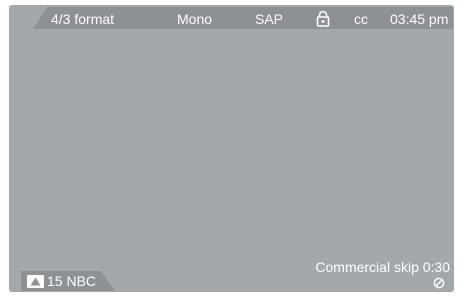 The image size is (464, 297). I want to click on clock-time: 03:45 pm, so click(419, 19).